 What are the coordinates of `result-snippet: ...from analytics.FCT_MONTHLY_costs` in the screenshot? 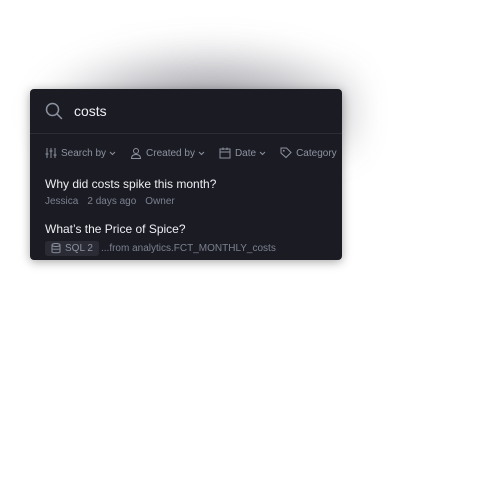 It's located at (188, 248).